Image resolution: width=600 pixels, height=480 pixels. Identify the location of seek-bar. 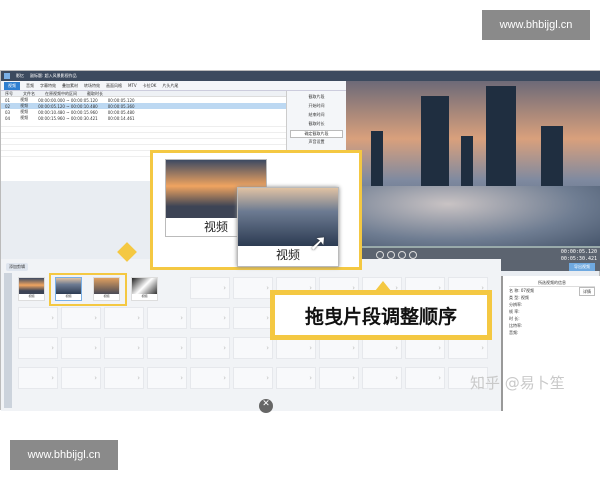
(473, 247).